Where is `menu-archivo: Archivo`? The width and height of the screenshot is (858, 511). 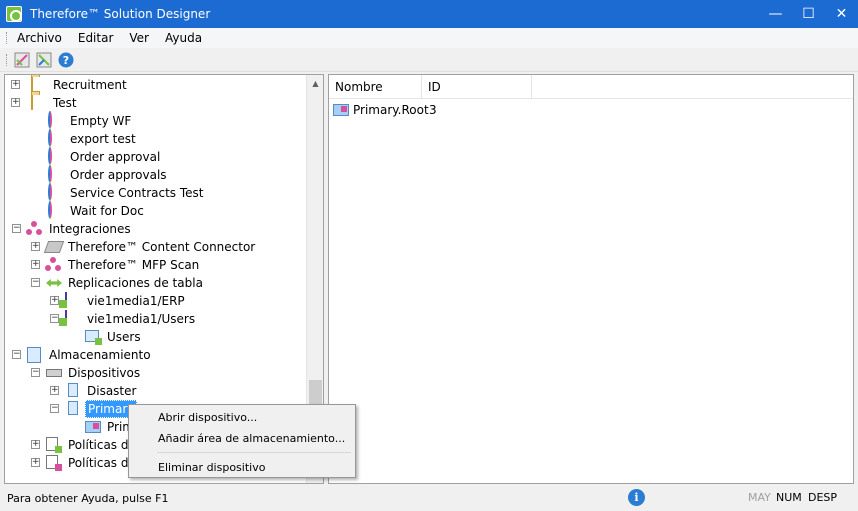 menu-archivo: Archivo is located at coordinates (39, 38).